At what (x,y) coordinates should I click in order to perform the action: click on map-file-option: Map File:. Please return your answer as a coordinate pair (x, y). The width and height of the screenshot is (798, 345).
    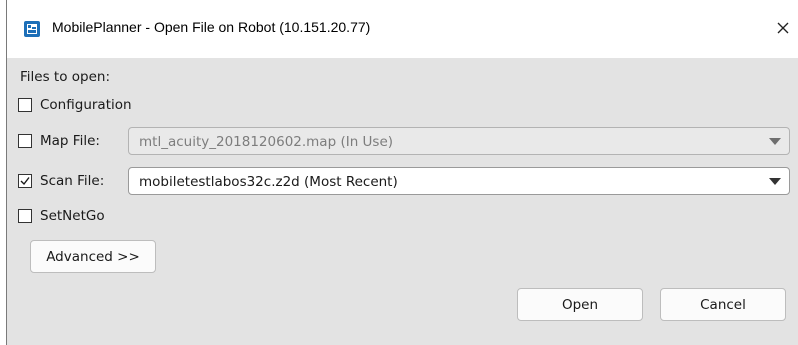
    Looking at the image, I should click on (59, 141).